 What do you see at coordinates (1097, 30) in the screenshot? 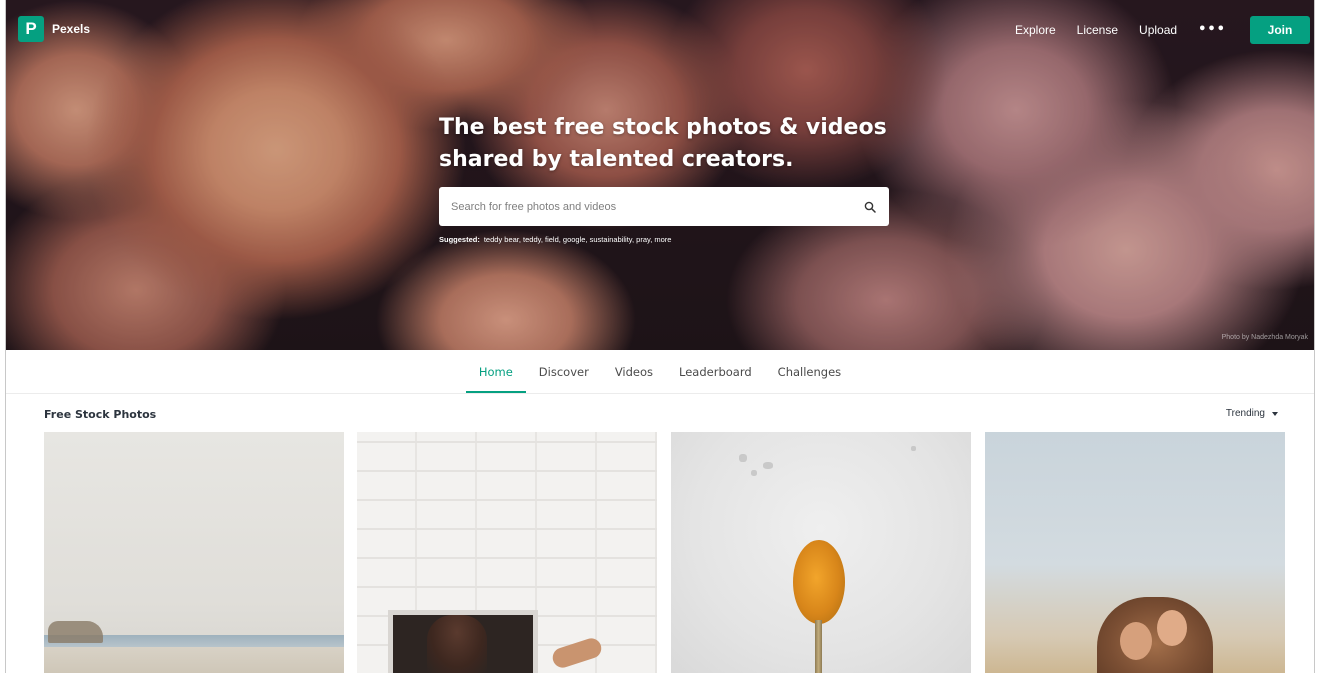
I see `nav-license: License` at bounding box center [1097, 30].